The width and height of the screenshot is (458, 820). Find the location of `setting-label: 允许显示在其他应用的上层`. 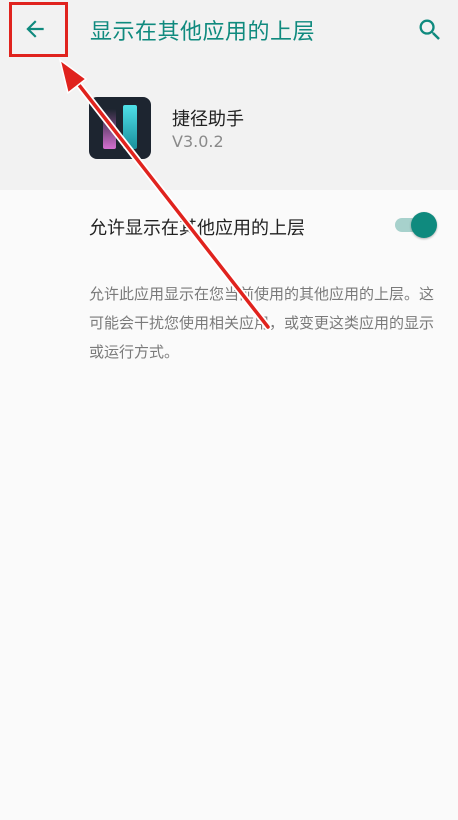

setting-label: 允许显示在其他应用的上层 is located at coordinates (197, 228).